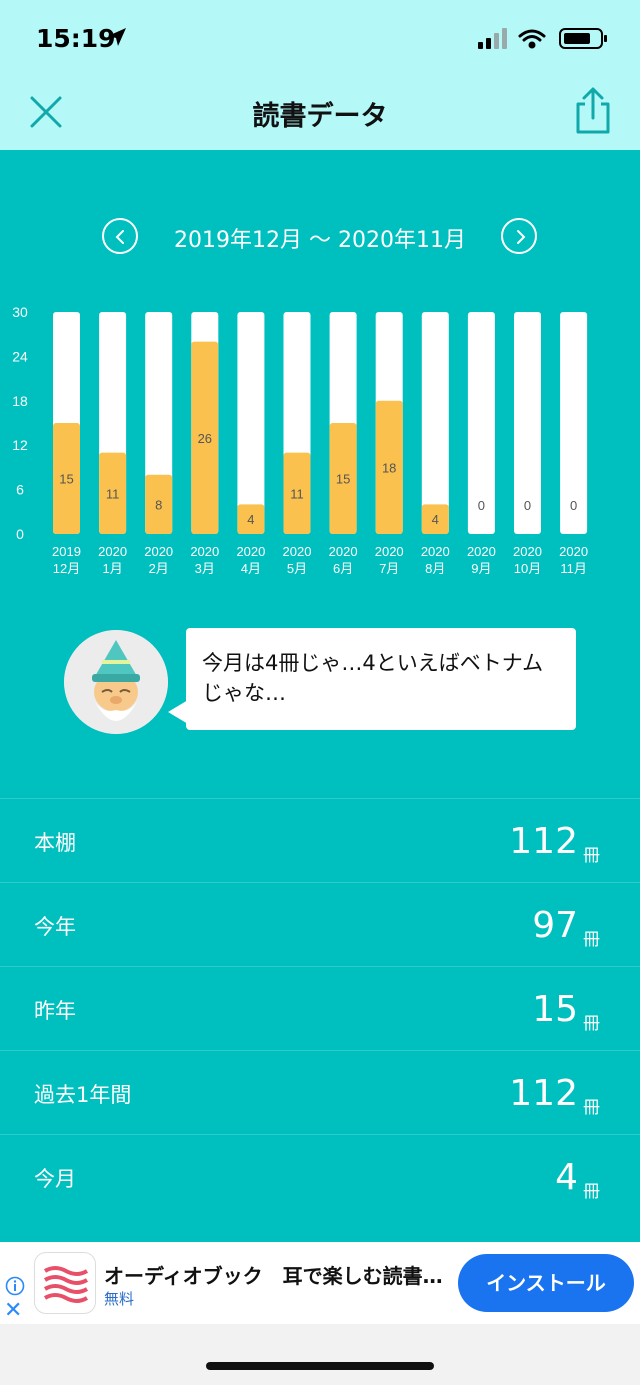 Image resolution: width=640 pixels, height=1385 pixels. I want to click on x-tick-month-label: 2月, so click(159, 568).